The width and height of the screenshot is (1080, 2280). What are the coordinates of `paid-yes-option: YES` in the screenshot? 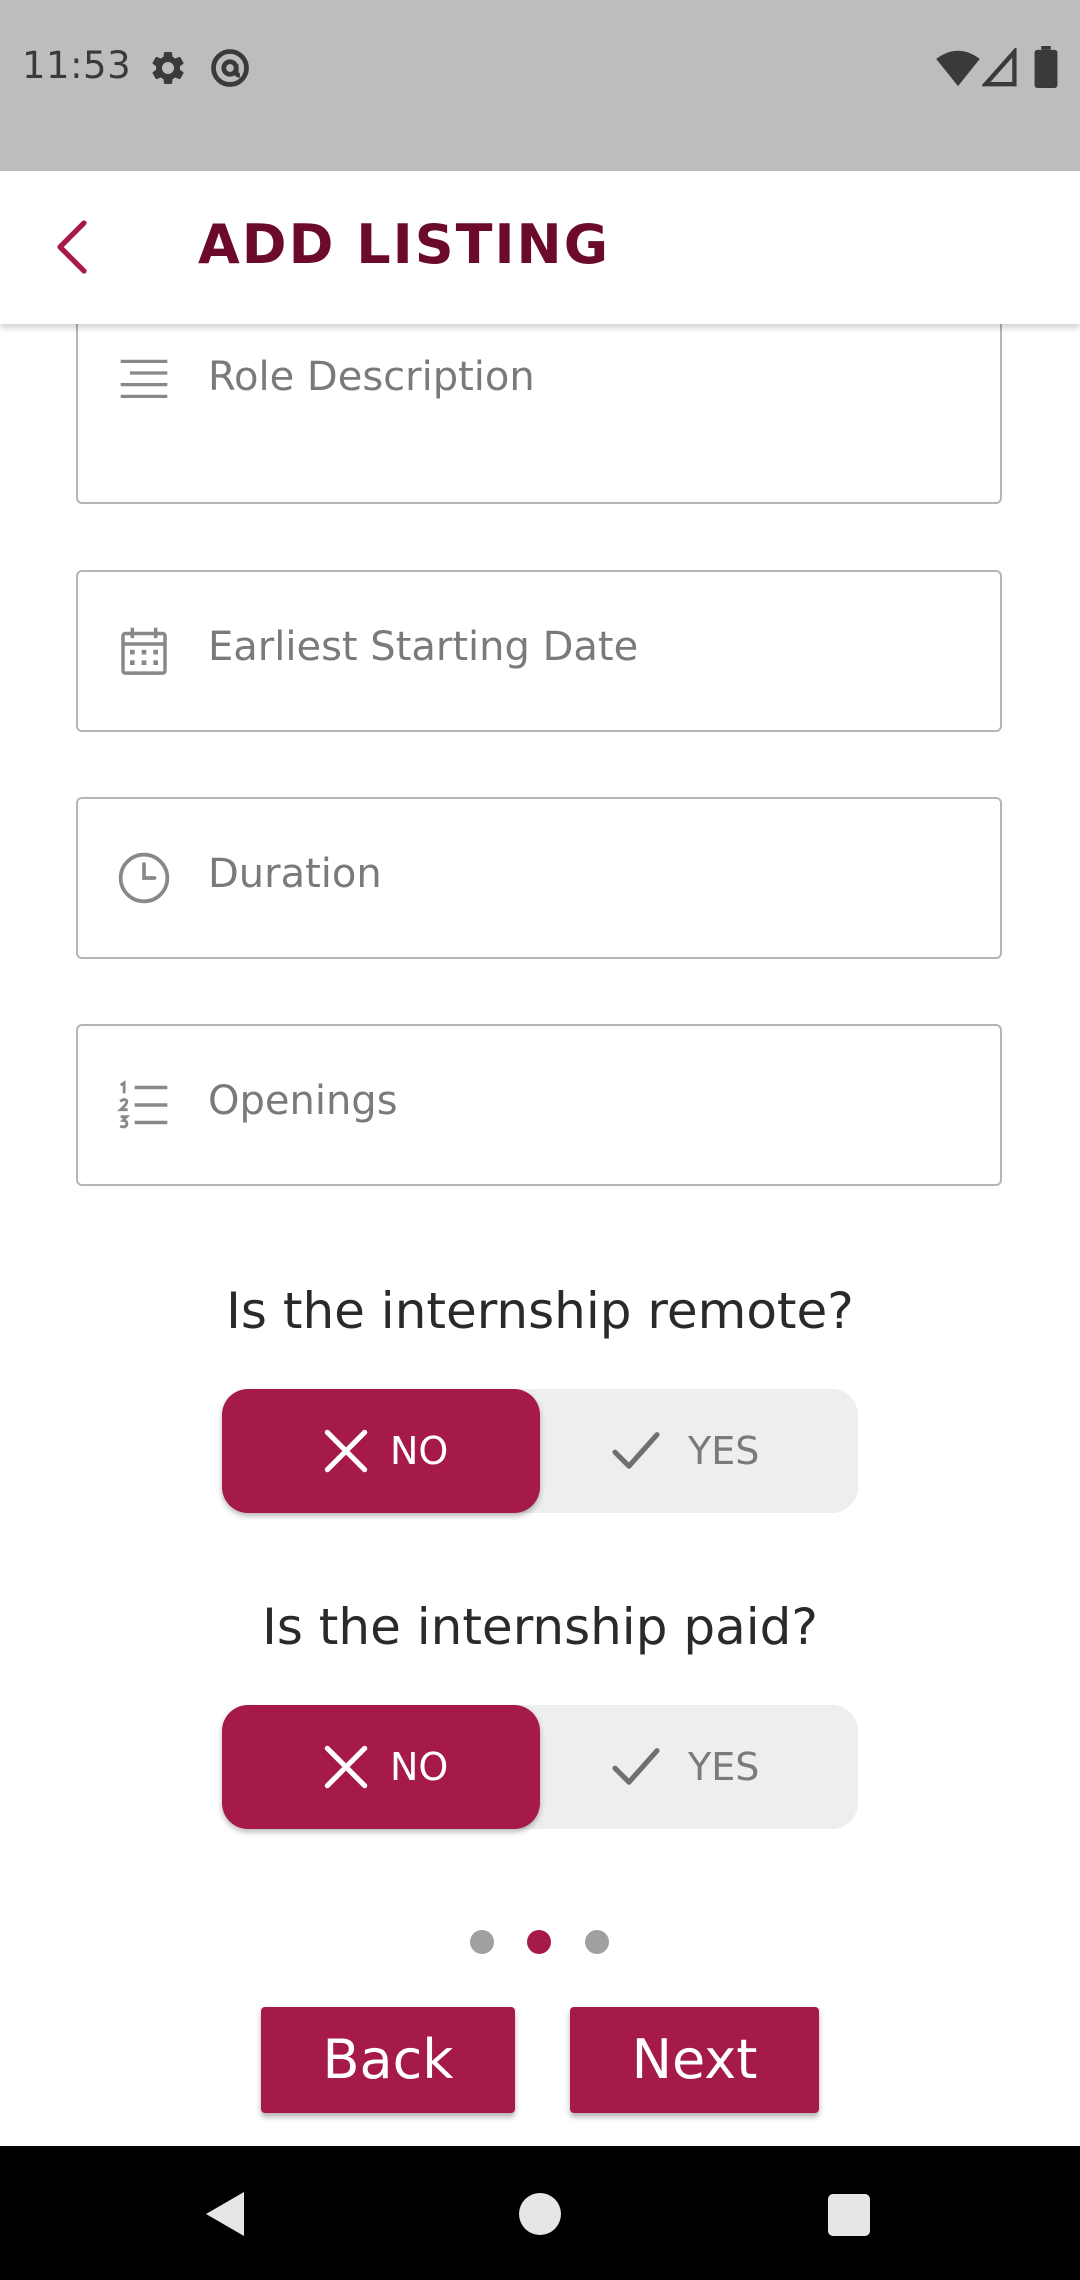 It's located at (699, 1767).